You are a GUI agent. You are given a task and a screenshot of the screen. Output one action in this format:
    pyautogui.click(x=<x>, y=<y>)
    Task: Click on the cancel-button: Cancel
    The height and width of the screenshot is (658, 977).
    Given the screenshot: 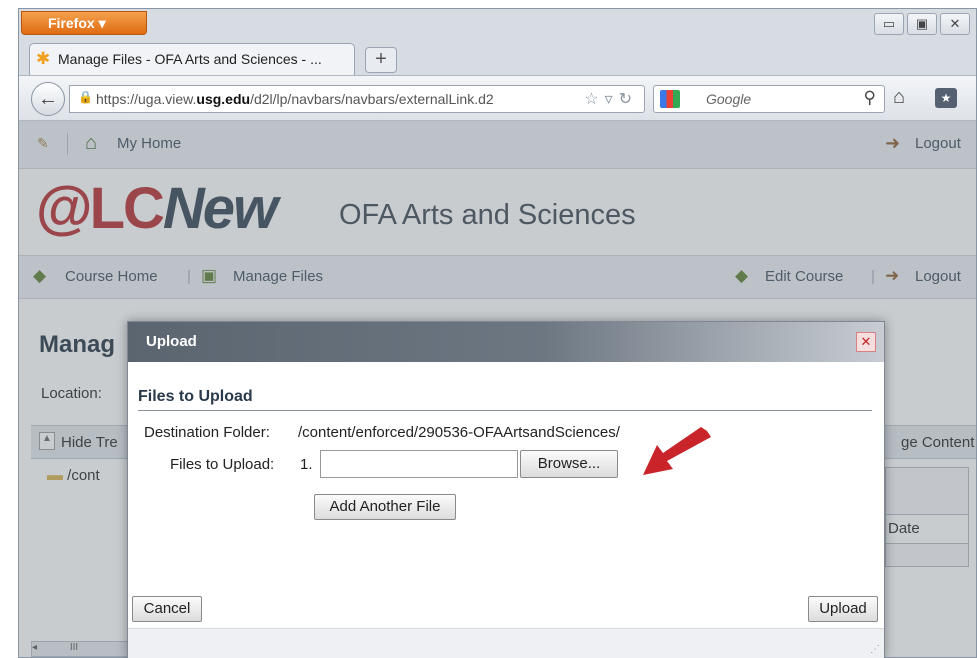 What is the action you would take?
    pyautogui.click(x=167, y=609)
    